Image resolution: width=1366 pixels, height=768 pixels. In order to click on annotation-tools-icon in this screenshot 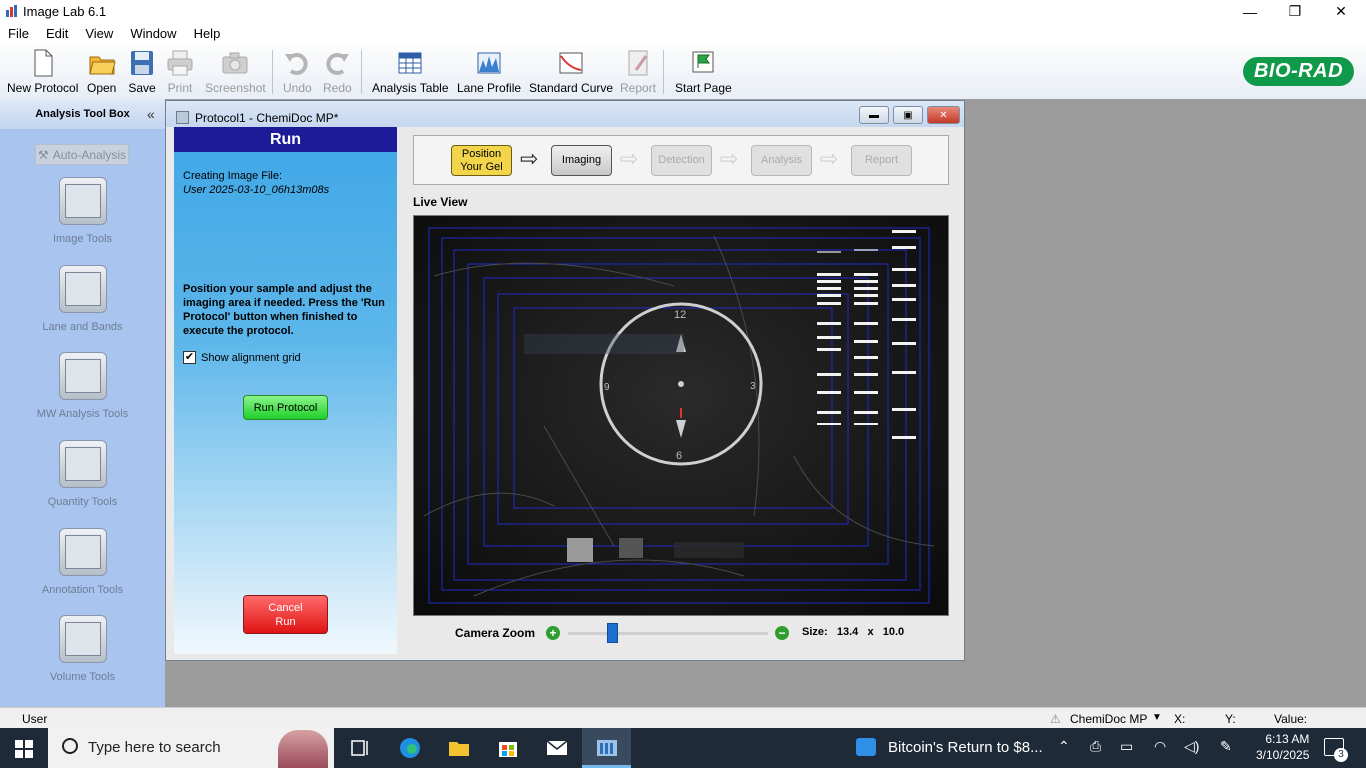, I will do `click(82, 552)`.